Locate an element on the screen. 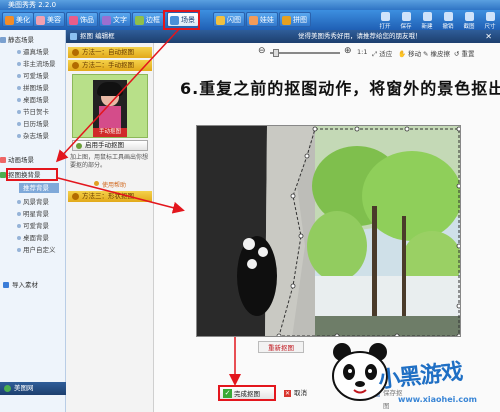  complete-cutout-button: ✓ 完成抠图 is located at coordinates (247, 393).